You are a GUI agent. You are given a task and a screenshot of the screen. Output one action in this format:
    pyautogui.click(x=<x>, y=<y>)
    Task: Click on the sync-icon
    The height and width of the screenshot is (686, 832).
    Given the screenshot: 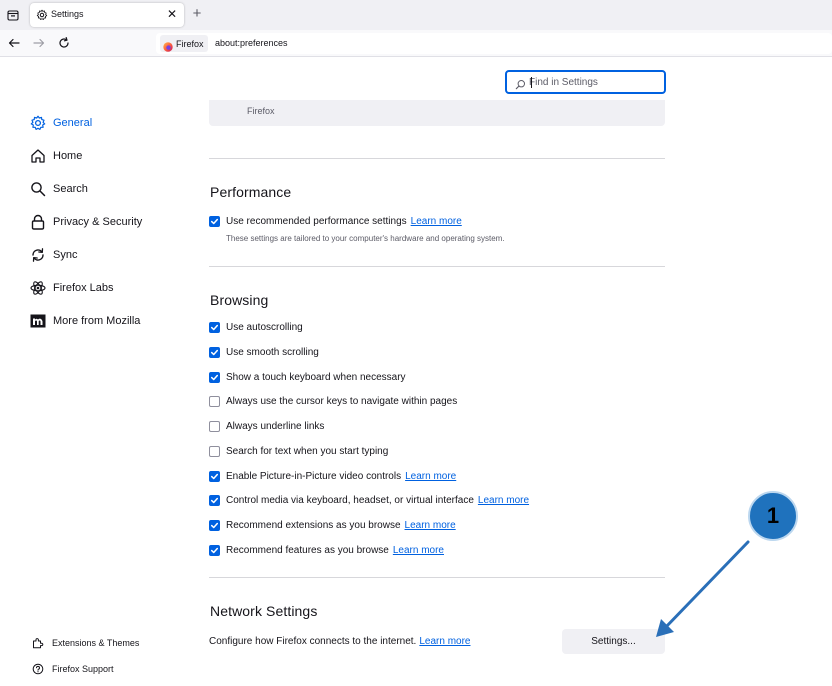 What is the action you would take?
    pyautogui.click(x=38, y=255)
    